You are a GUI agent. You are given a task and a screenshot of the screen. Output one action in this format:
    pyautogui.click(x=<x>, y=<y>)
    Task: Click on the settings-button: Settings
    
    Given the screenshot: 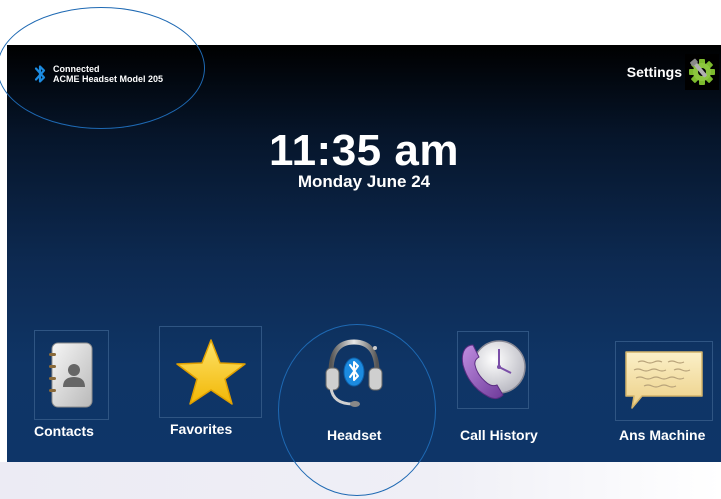 What is the action you would take?
    pyautogui.click(x=673, y=72)
    